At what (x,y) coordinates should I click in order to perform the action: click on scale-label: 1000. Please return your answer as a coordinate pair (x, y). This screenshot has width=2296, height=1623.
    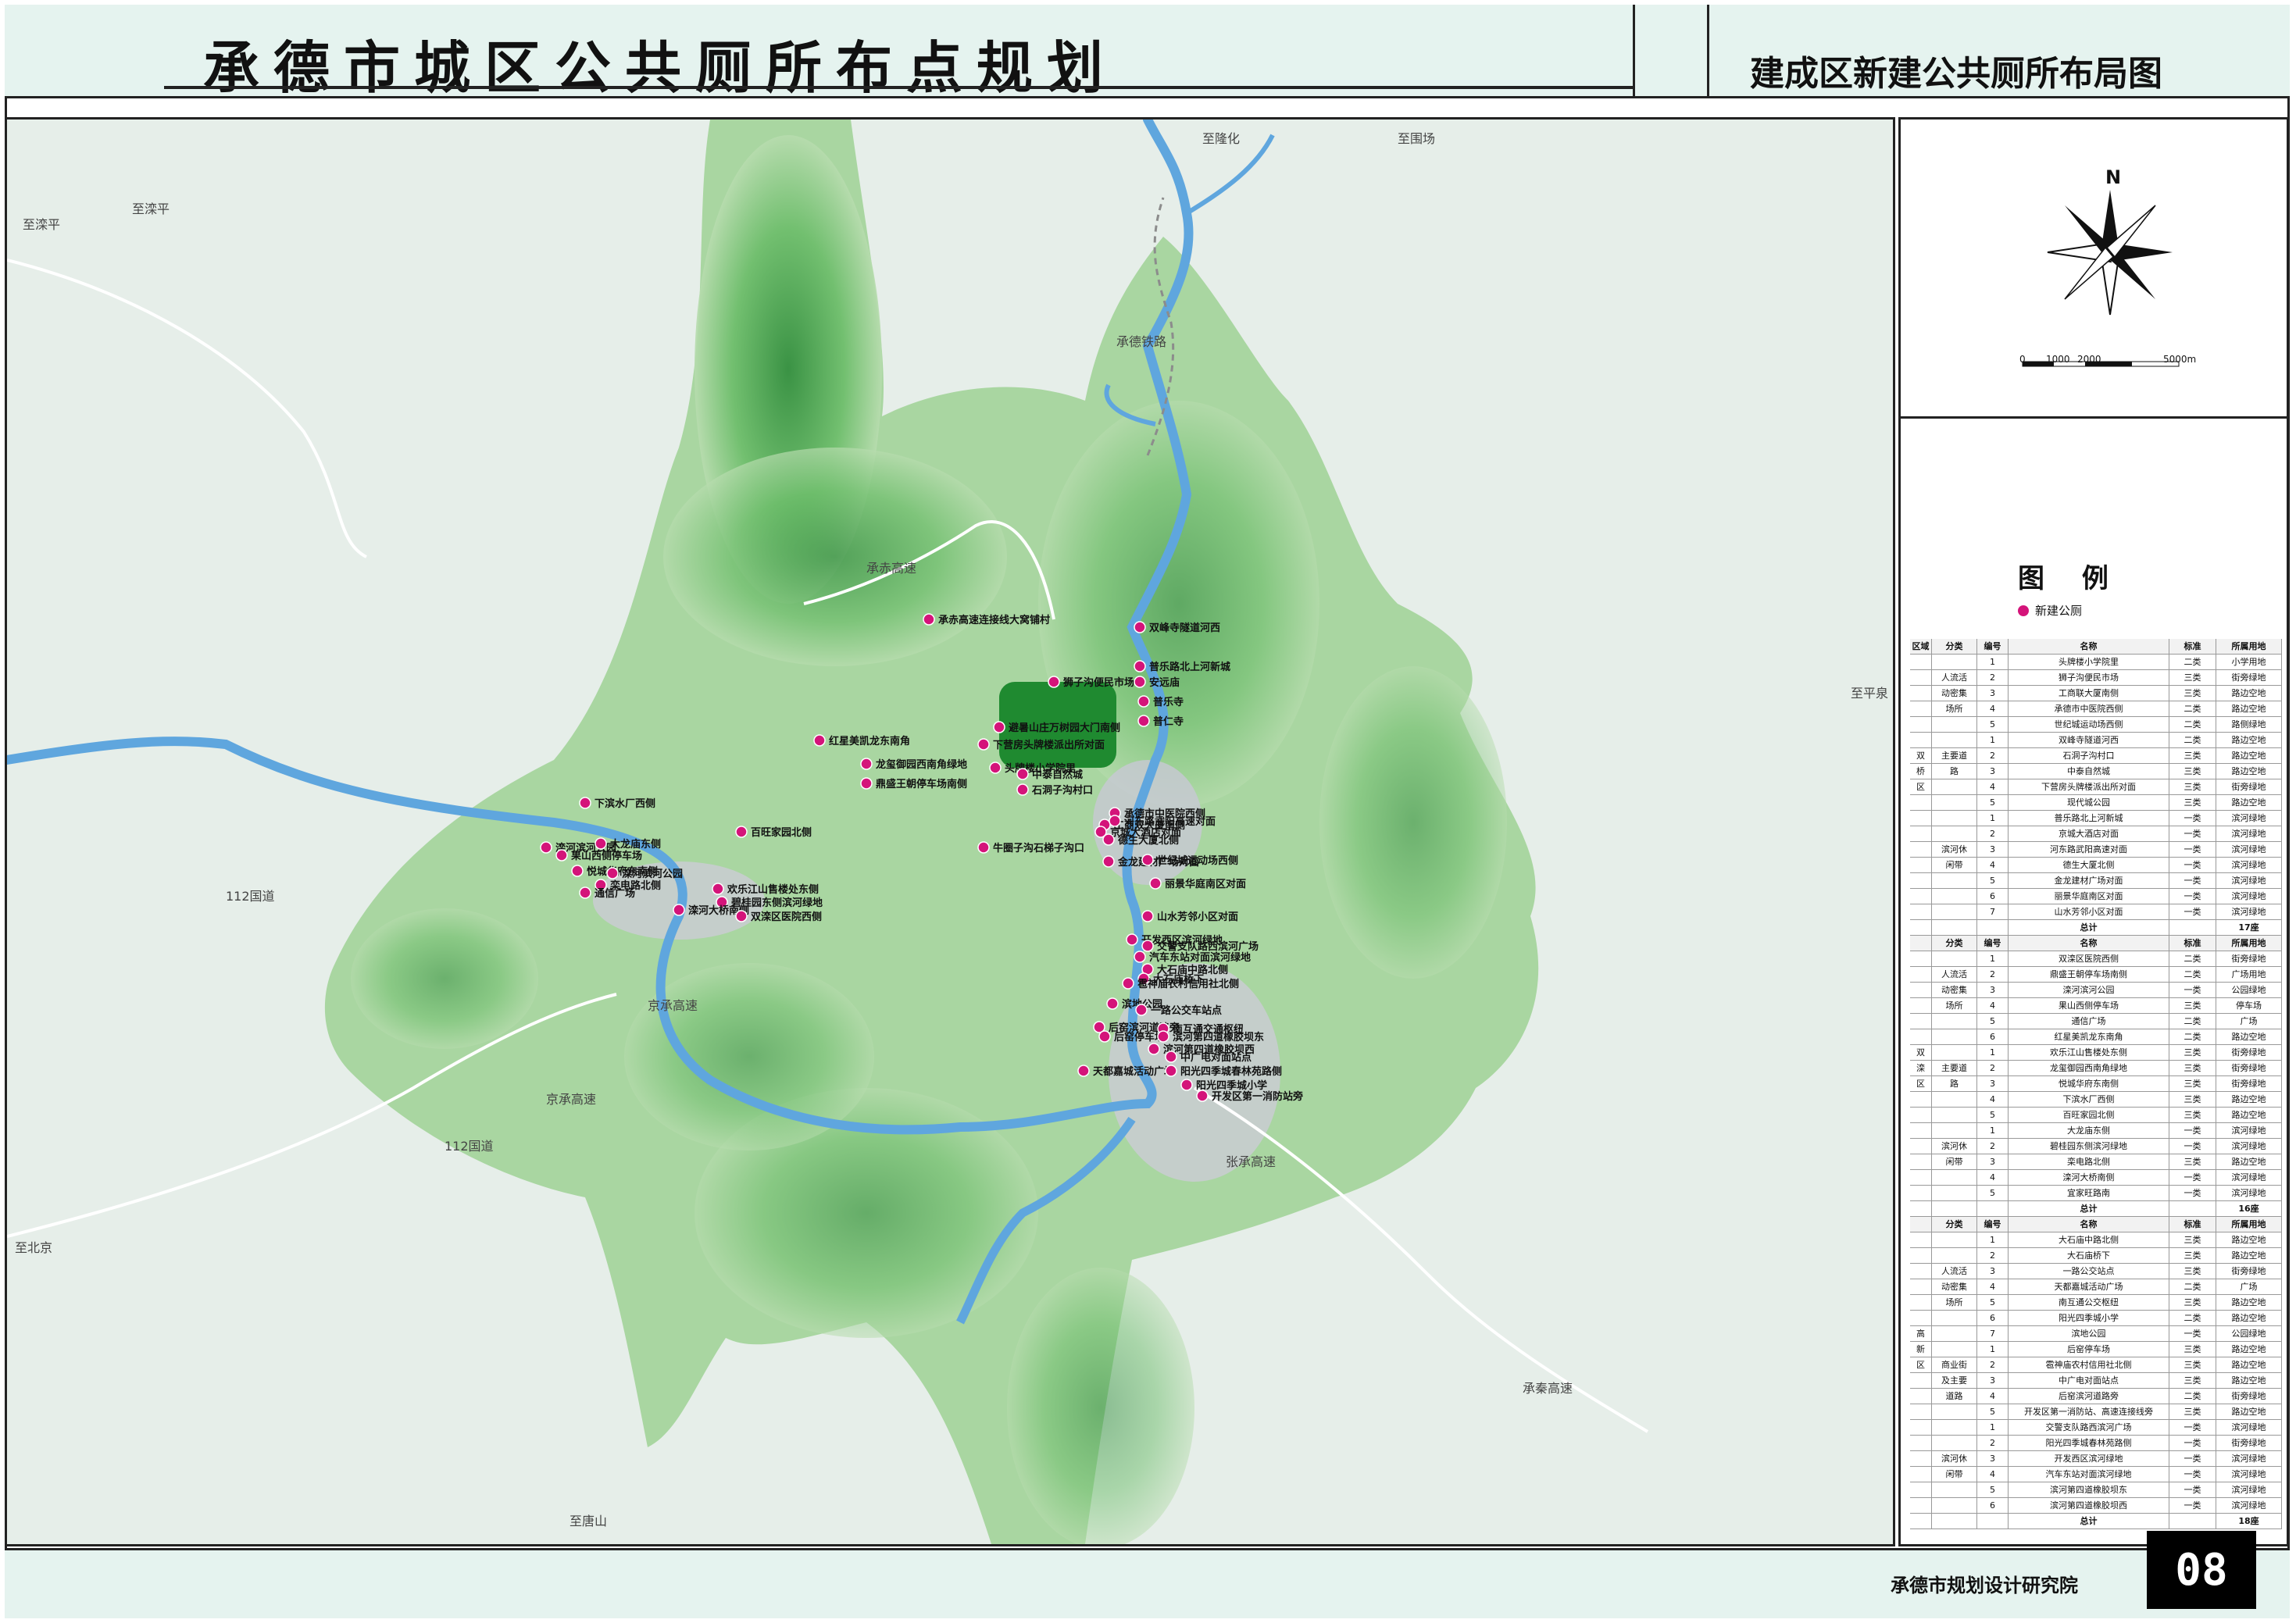
    Looking at the image, I should click on (2058, 359).